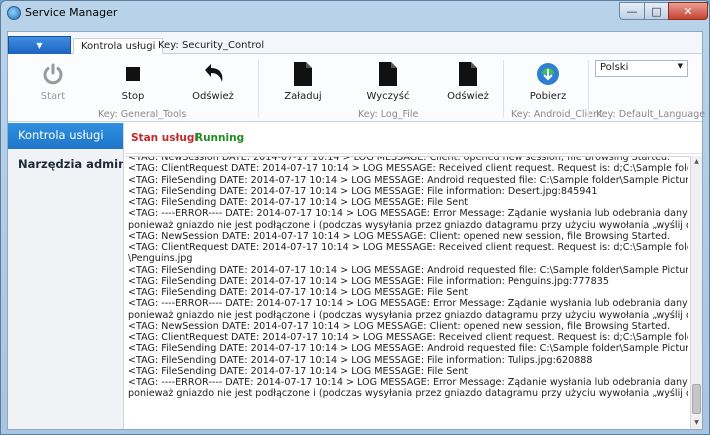  What do you see at coordinates (133, 74) in the screenshot?
I see `stop-icon` at bounding box center [133, 74].